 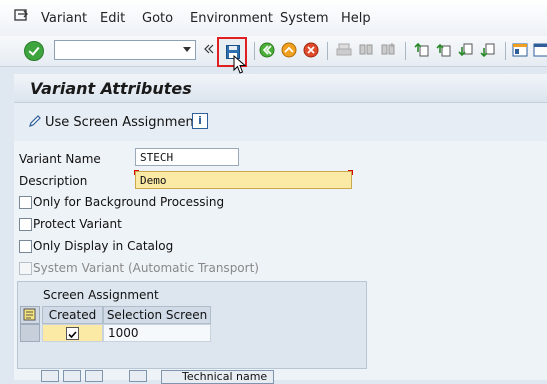 What do you see at coordinates (77, 224) in the screenshot?
I see `protect-variant-label: Protect Variant` at bounding box center [77, 224].